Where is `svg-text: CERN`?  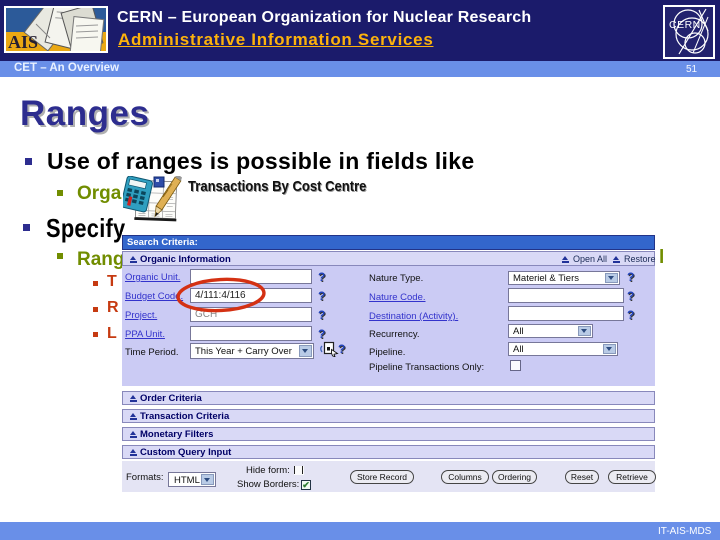 svg-text: CERN is located at coordinates (685, 25).